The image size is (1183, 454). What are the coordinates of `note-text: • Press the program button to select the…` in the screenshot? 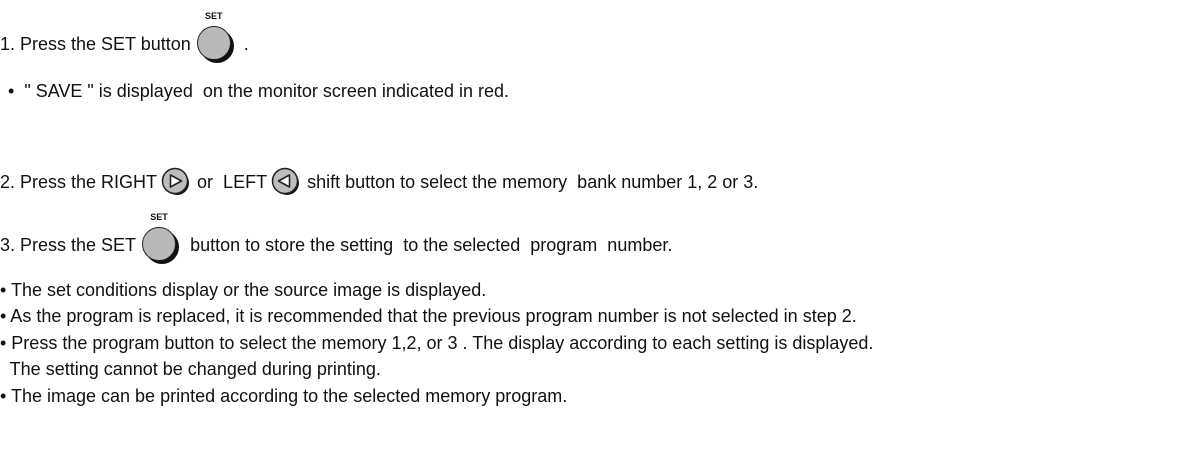 It's located at (437, 343).